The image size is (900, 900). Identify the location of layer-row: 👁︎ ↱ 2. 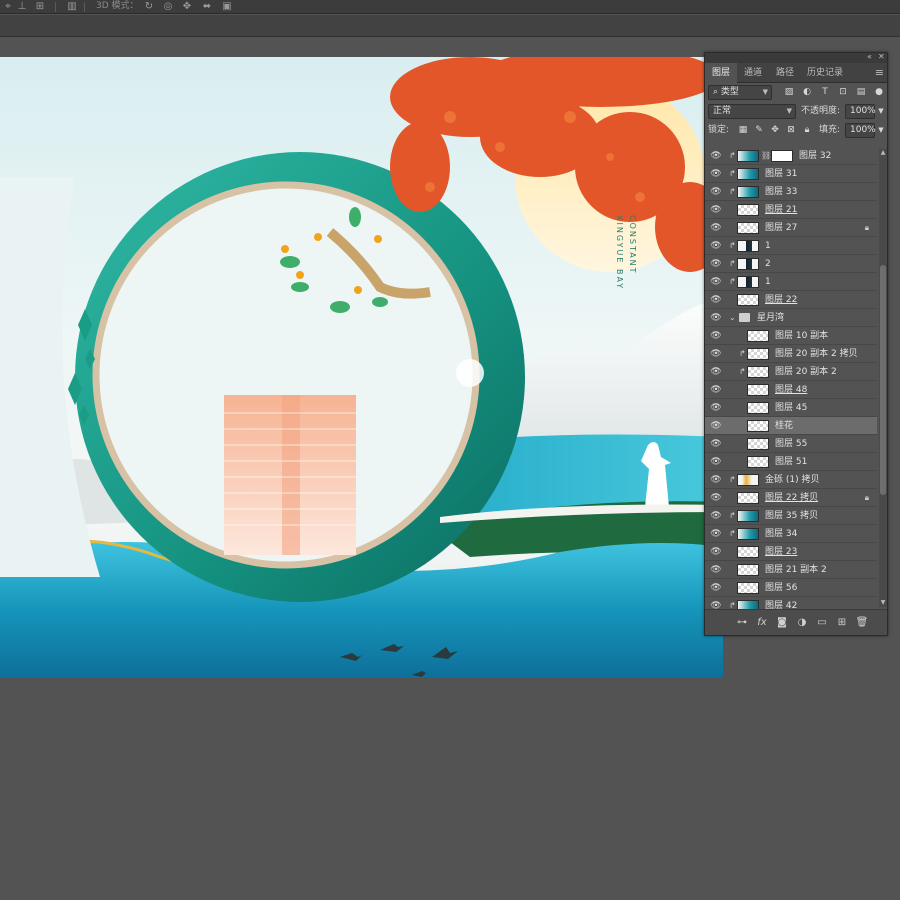
(791, 264).